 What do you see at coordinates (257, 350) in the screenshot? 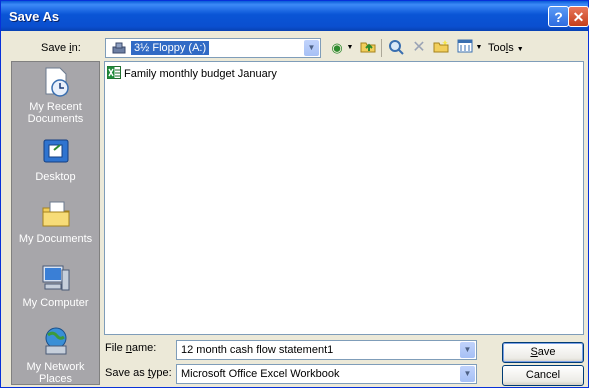
I see `file-name-value: 12 month cash flow statement1` at bounding box center [257, 350].